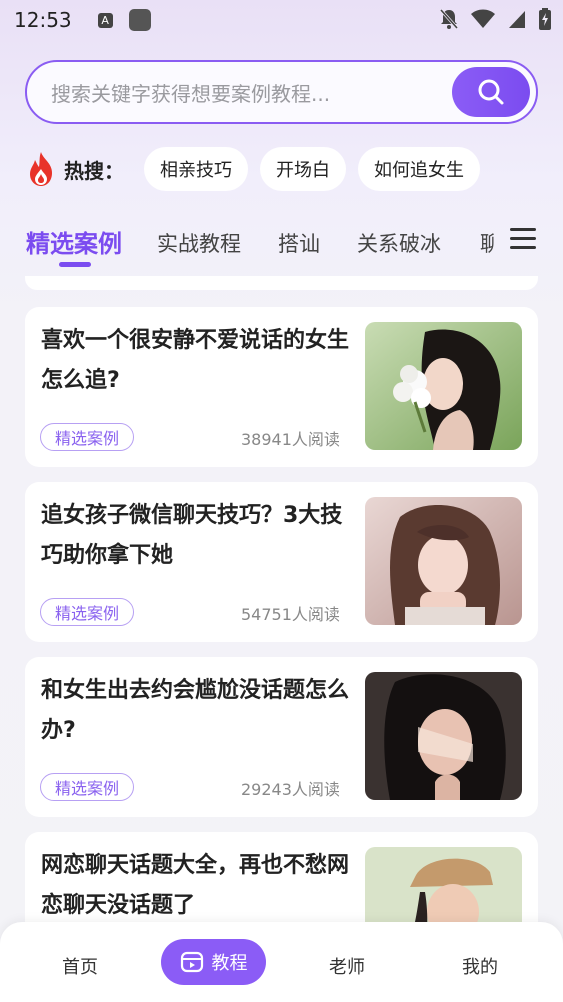 This screenshot has height=1002, width=563. I want to click on tab-chat-partial: 聊, so click(487, 243).